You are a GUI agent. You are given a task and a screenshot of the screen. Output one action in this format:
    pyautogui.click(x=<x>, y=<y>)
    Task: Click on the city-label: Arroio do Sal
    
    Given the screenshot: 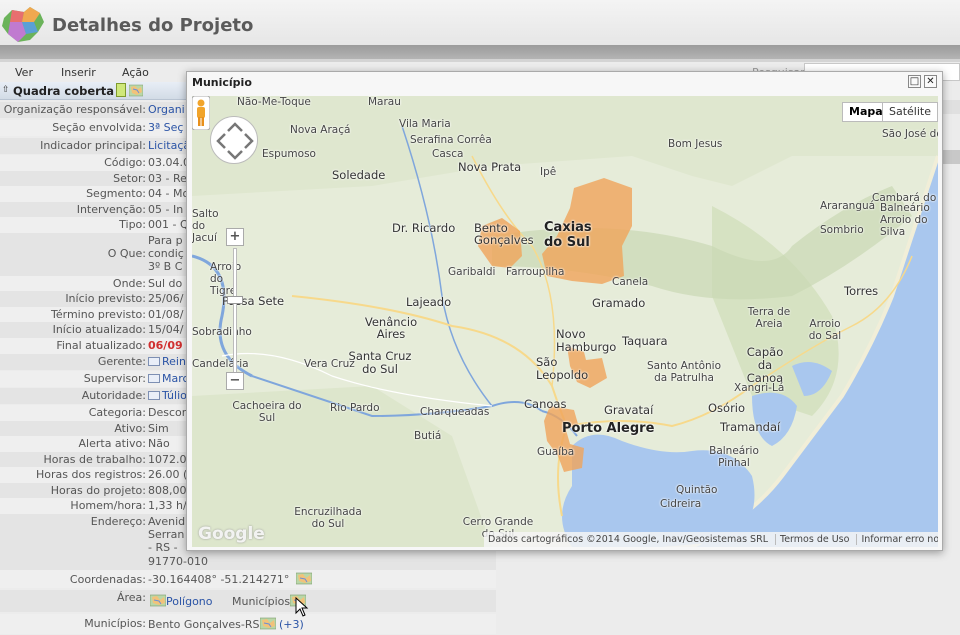 What is the action you would take?
    pyautogui.click(x=825, y=330)
    